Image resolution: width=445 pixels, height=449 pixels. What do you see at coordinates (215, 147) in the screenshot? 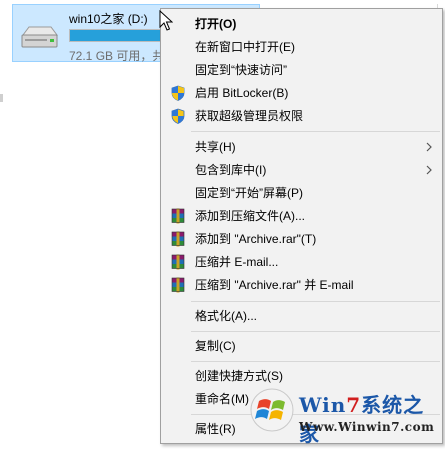
I see `menu-item-label: 共享(H)` at bounding box center [215, 147].